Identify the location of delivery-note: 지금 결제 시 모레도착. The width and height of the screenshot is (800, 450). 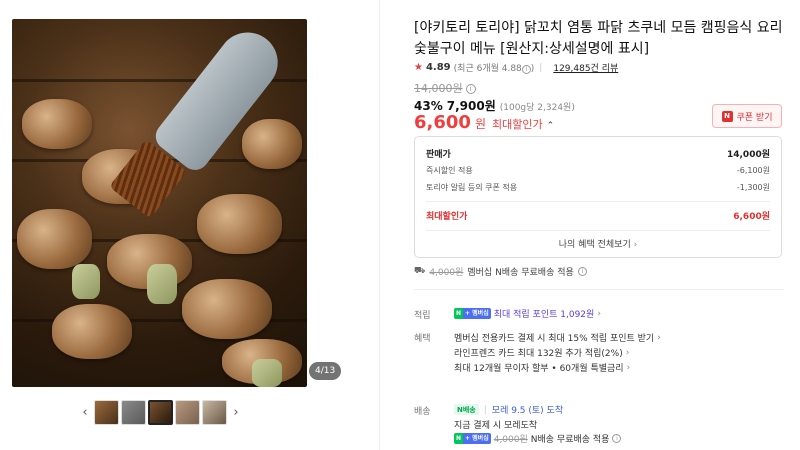
(496, 426).